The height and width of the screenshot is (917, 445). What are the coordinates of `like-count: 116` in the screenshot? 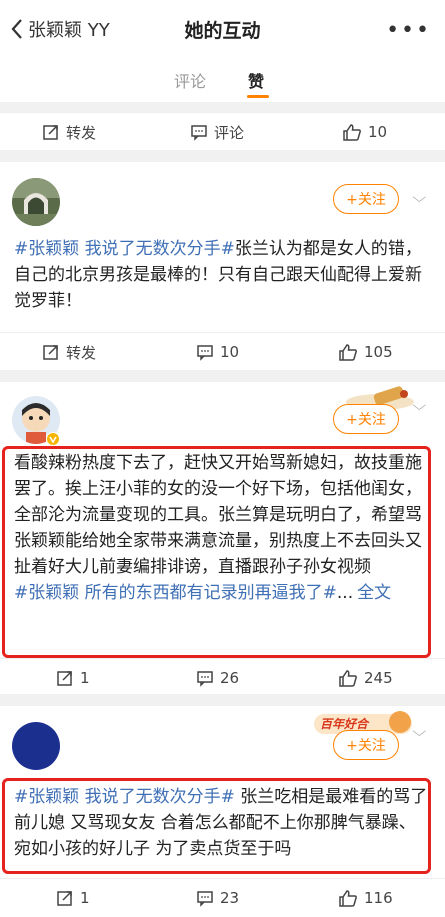 It's located at (378, 898).